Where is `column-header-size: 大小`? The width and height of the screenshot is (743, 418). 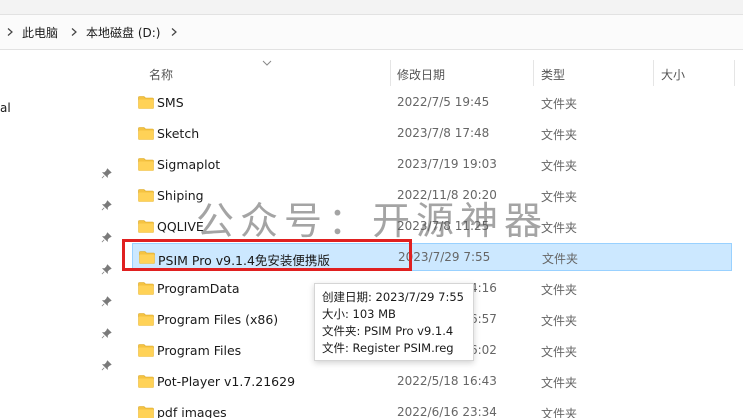
column-header-size: 大小 is located at coordinates (673, 74).